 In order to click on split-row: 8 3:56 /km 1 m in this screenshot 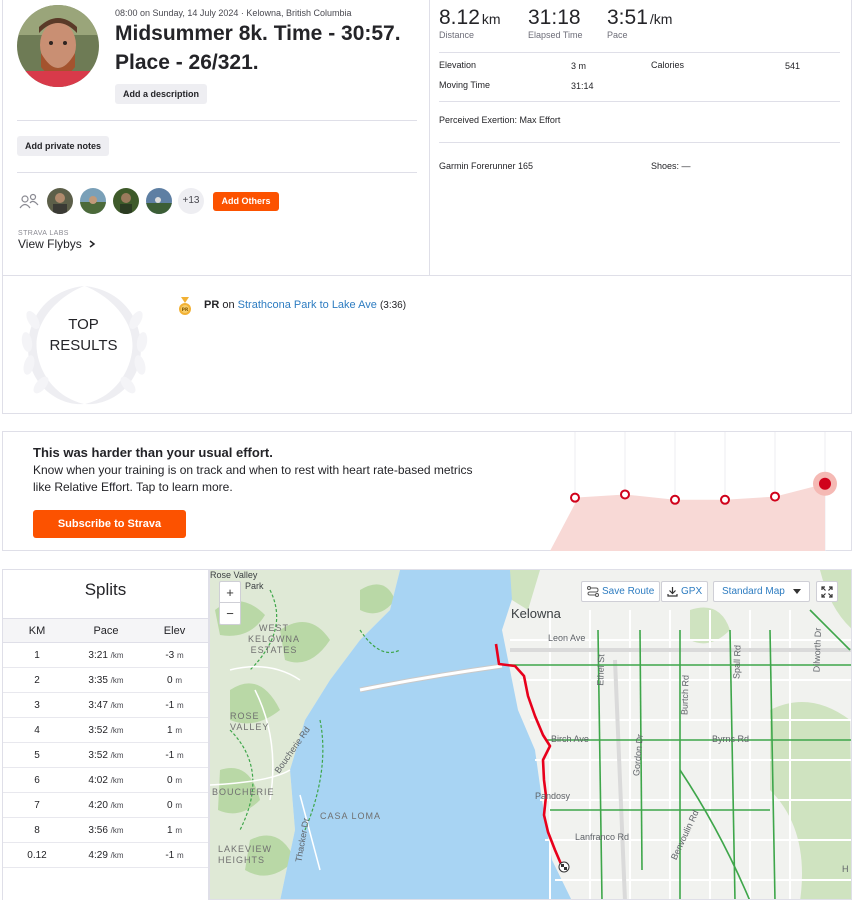, I will do `click(105, 830)`.